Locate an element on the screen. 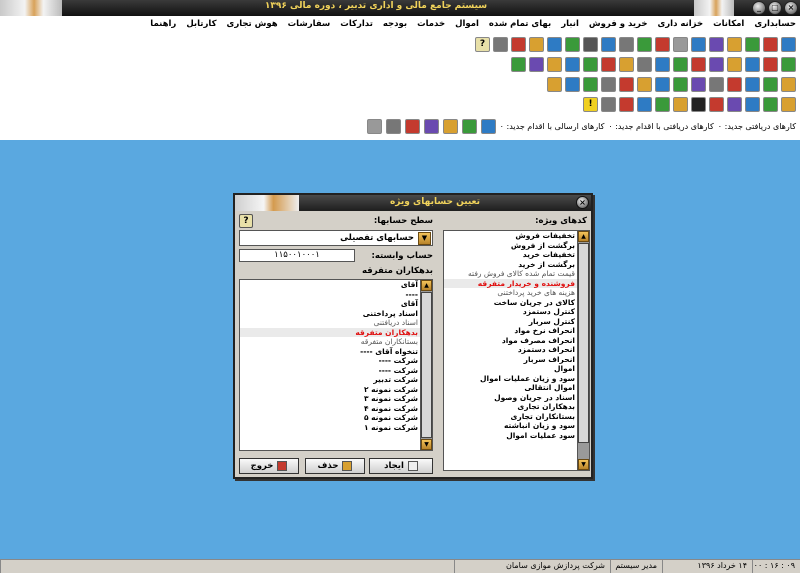  warning-icon is located at coordinates (698, 64).